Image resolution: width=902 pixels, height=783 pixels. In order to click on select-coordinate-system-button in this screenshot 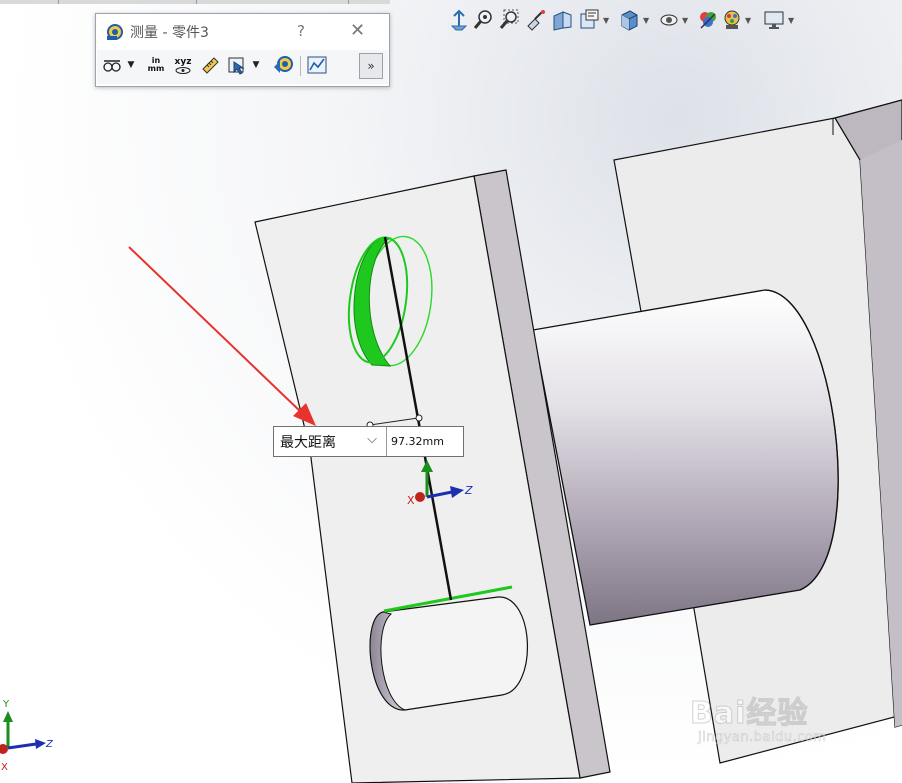, I will do `click(237, 65)`.